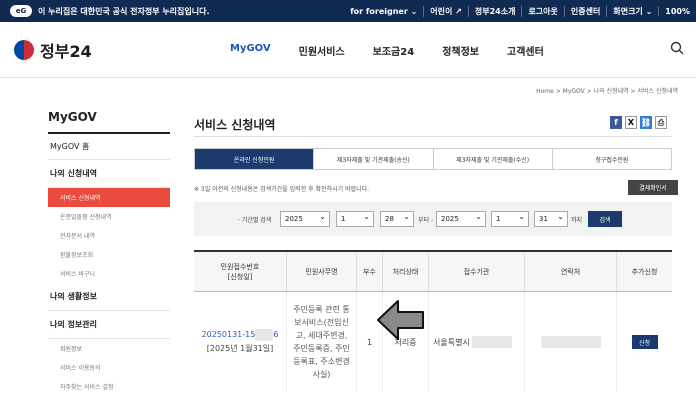 This screenshot has height=400, width=696. Describe the element at coordinates (632, 11) in the screenshot. I see `screen-size-dropdown: 화면크기 ⌄` at that location.